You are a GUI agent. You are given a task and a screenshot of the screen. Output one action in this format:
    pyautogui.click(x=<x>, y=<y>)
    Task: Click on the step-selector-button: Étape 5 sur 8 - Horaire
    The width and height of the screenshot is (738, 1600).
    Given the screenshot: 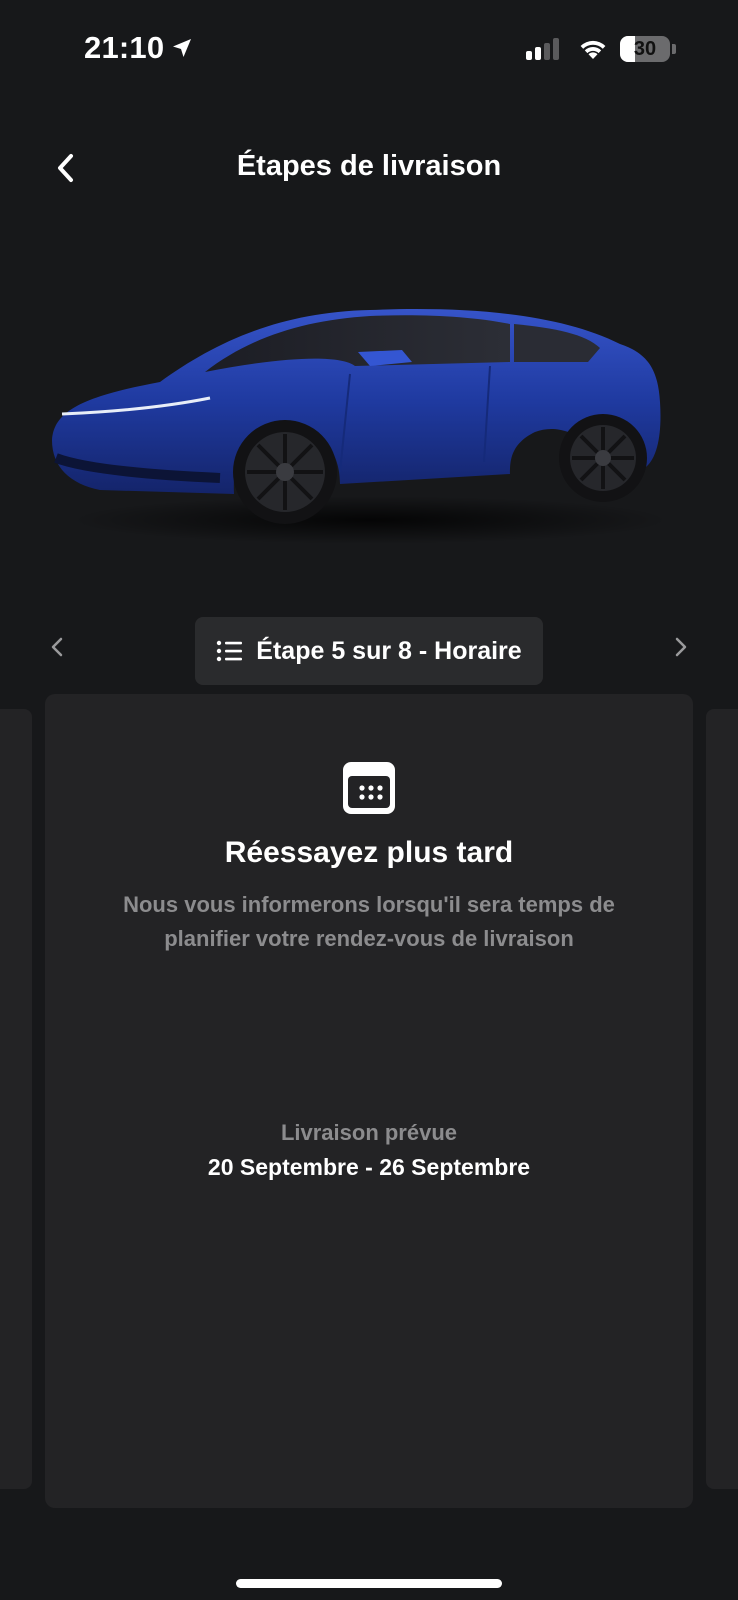 What is the action you would take?
    pyautogui.click(x=369, y=651)
    